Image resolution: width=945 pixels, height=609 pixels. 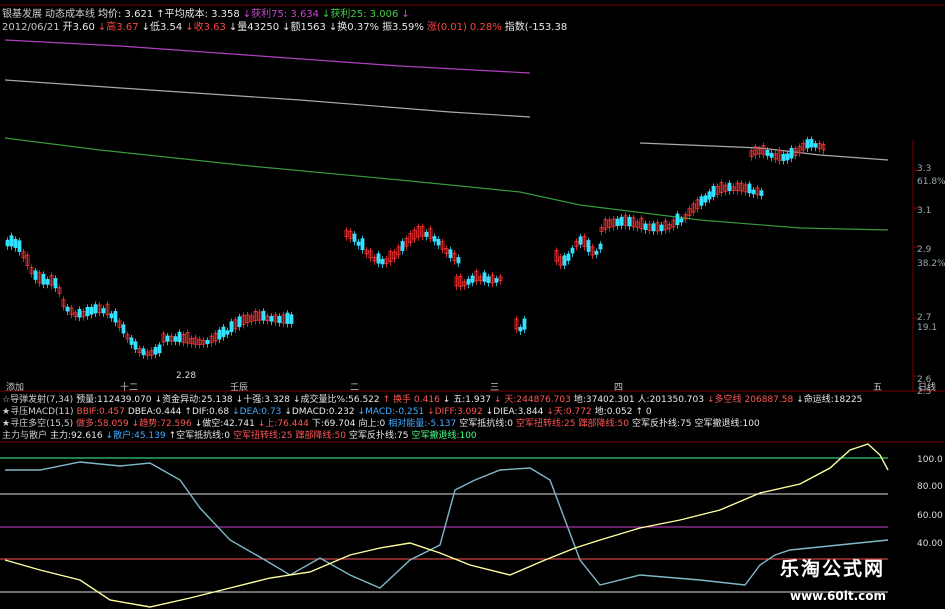 I want to click on month-label: 十二, so click(x=129, y=388).